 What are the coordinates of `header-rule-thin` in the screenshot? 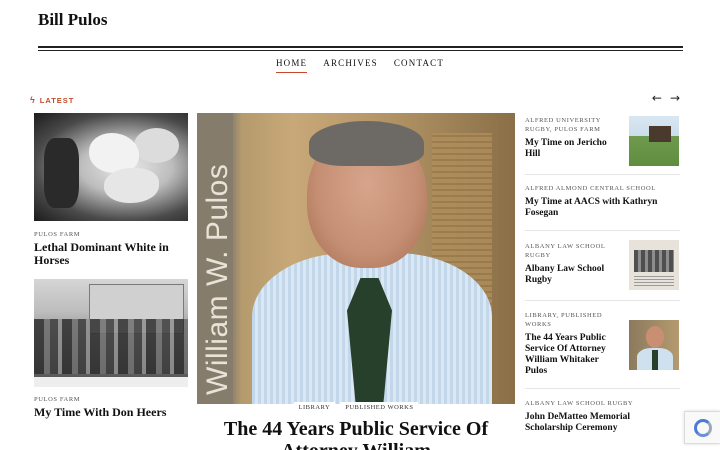 It's located at (360, 50).